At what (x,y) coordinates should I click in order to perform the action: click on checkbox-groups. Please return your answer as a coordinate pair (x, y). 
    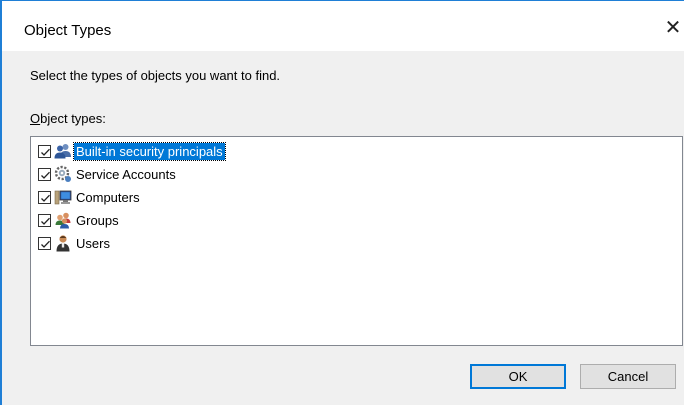
    Looking at the image, I should click on (44, 220).